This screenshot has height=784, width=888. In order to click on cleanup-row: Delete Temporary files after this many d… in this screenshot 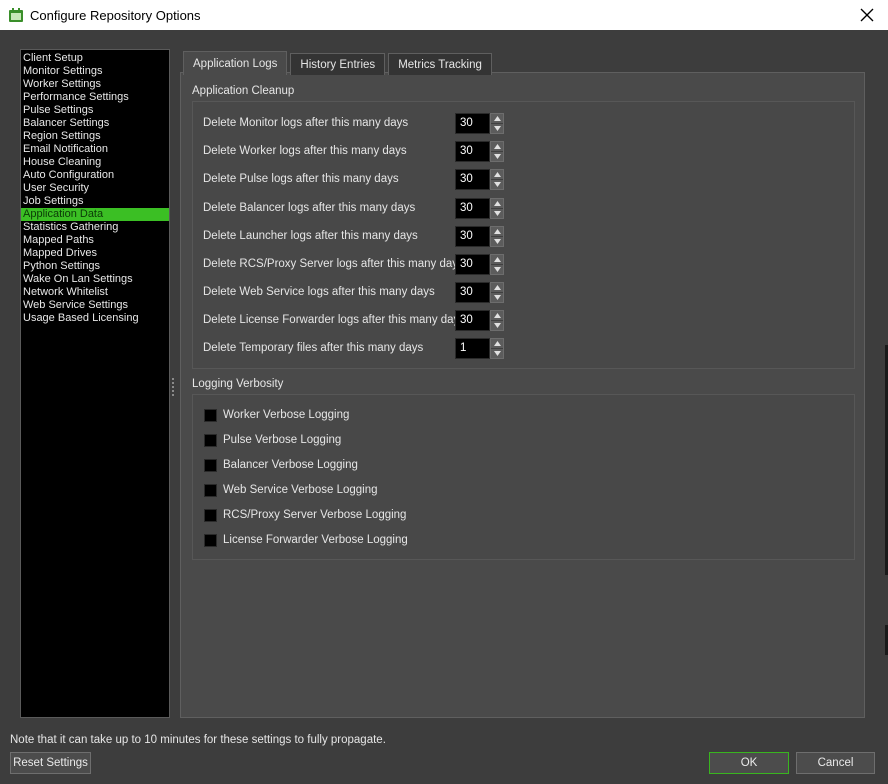, I will do `click(353, 348)`.